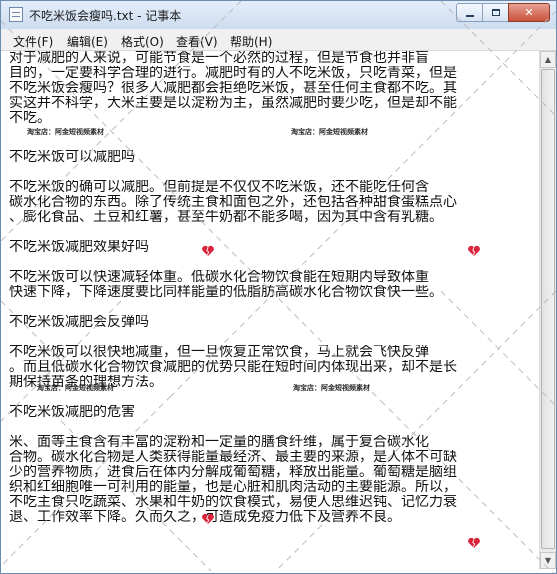 This screenshot has height=574, width=557. Describe the element at coordinates (233, 487) in the screenshot. I see `text-line: 织和红细胞唯一可利用的能量，也是心脏和肌肉活动的主要能源。所以，` at that location.